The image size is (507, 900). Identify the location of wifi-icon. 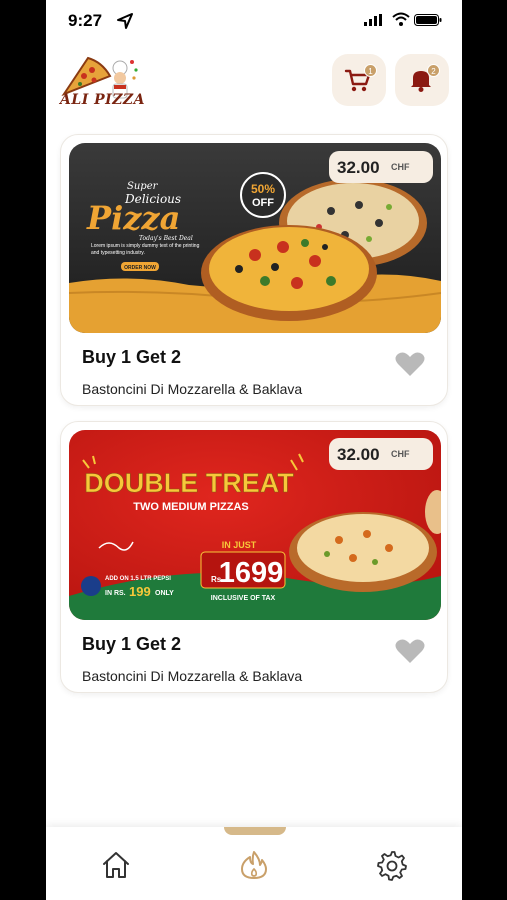
(401, 19).